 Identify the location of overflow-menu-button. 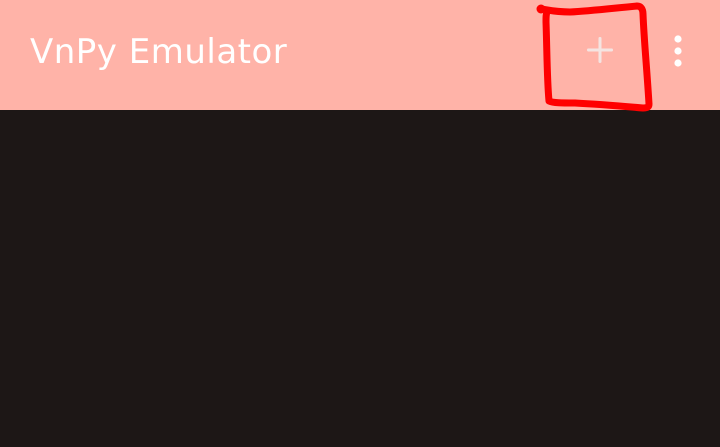
(678, 51).